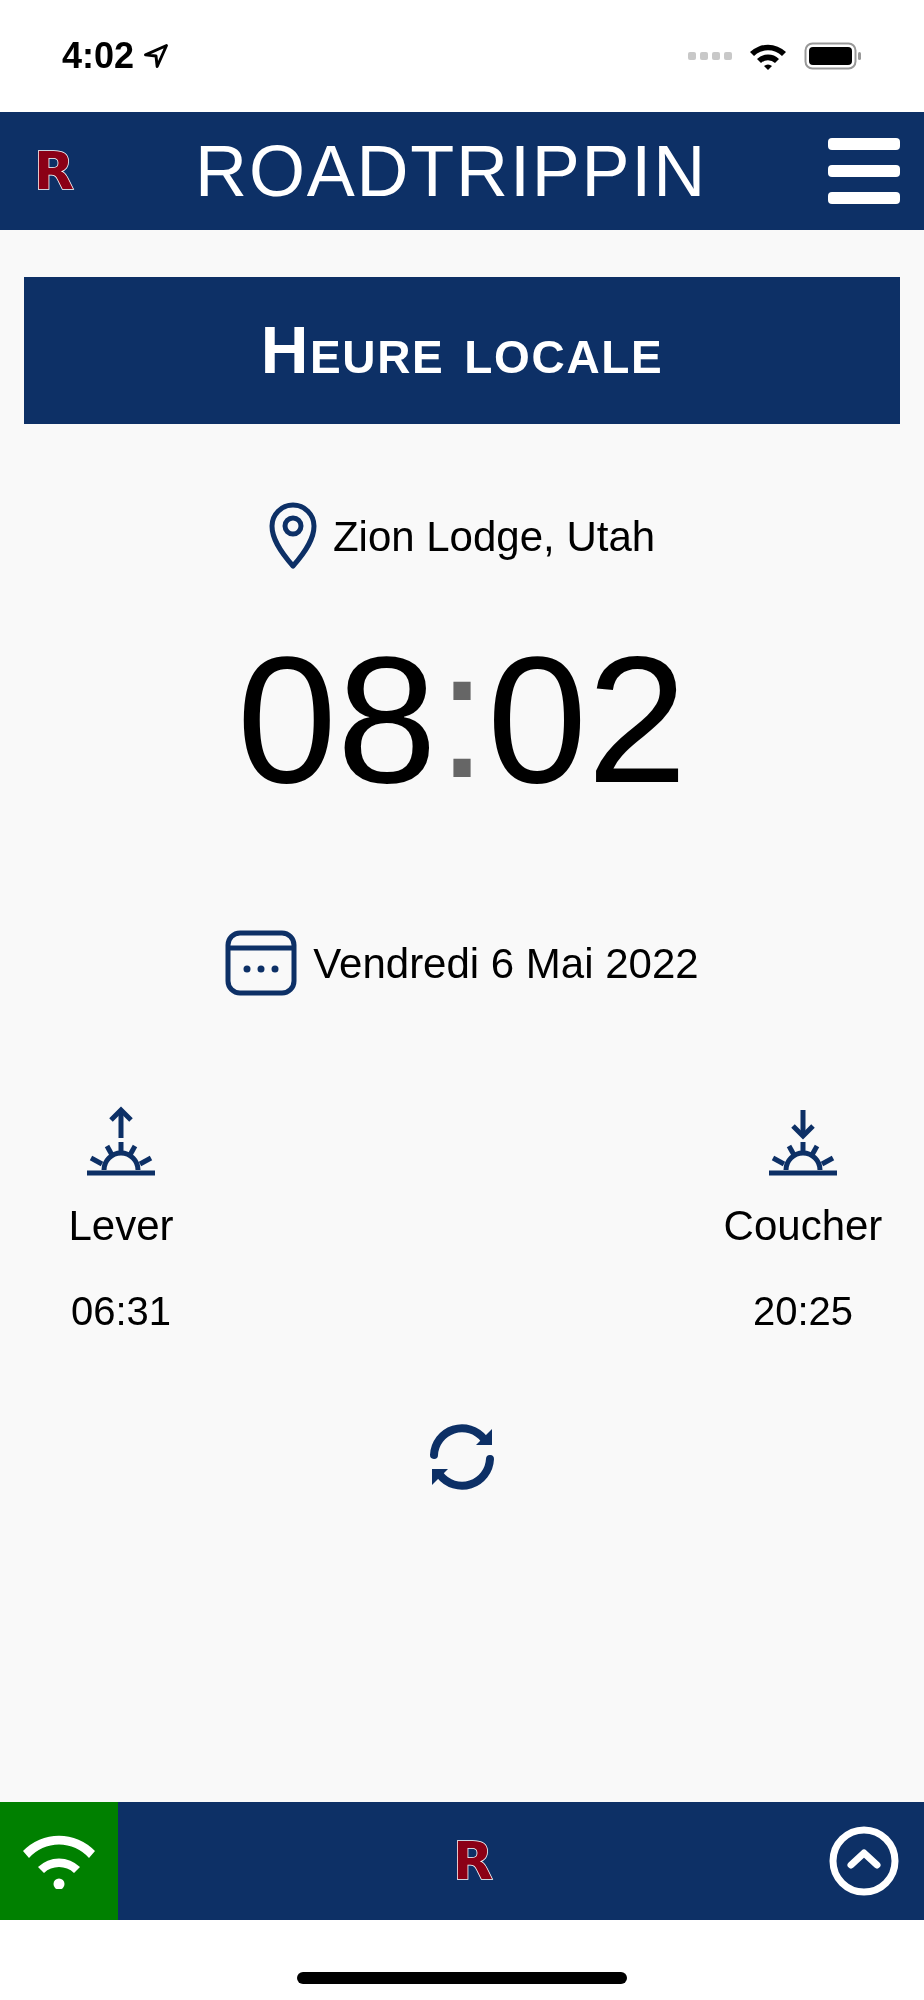 This screenshot has width=924, height=2000. What do you see at coordinates (506, 963) in the screenshot?
I see `date-text: Vendredi 6 Mai 2022` at bounding box center [506, 963].